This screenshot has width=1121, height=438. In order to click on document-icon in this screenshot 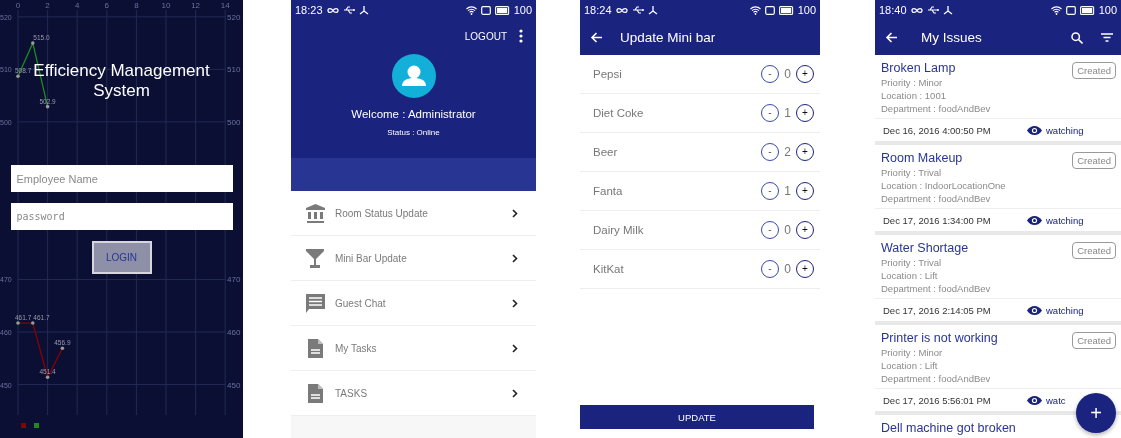, I will do `click(315, 393)`.